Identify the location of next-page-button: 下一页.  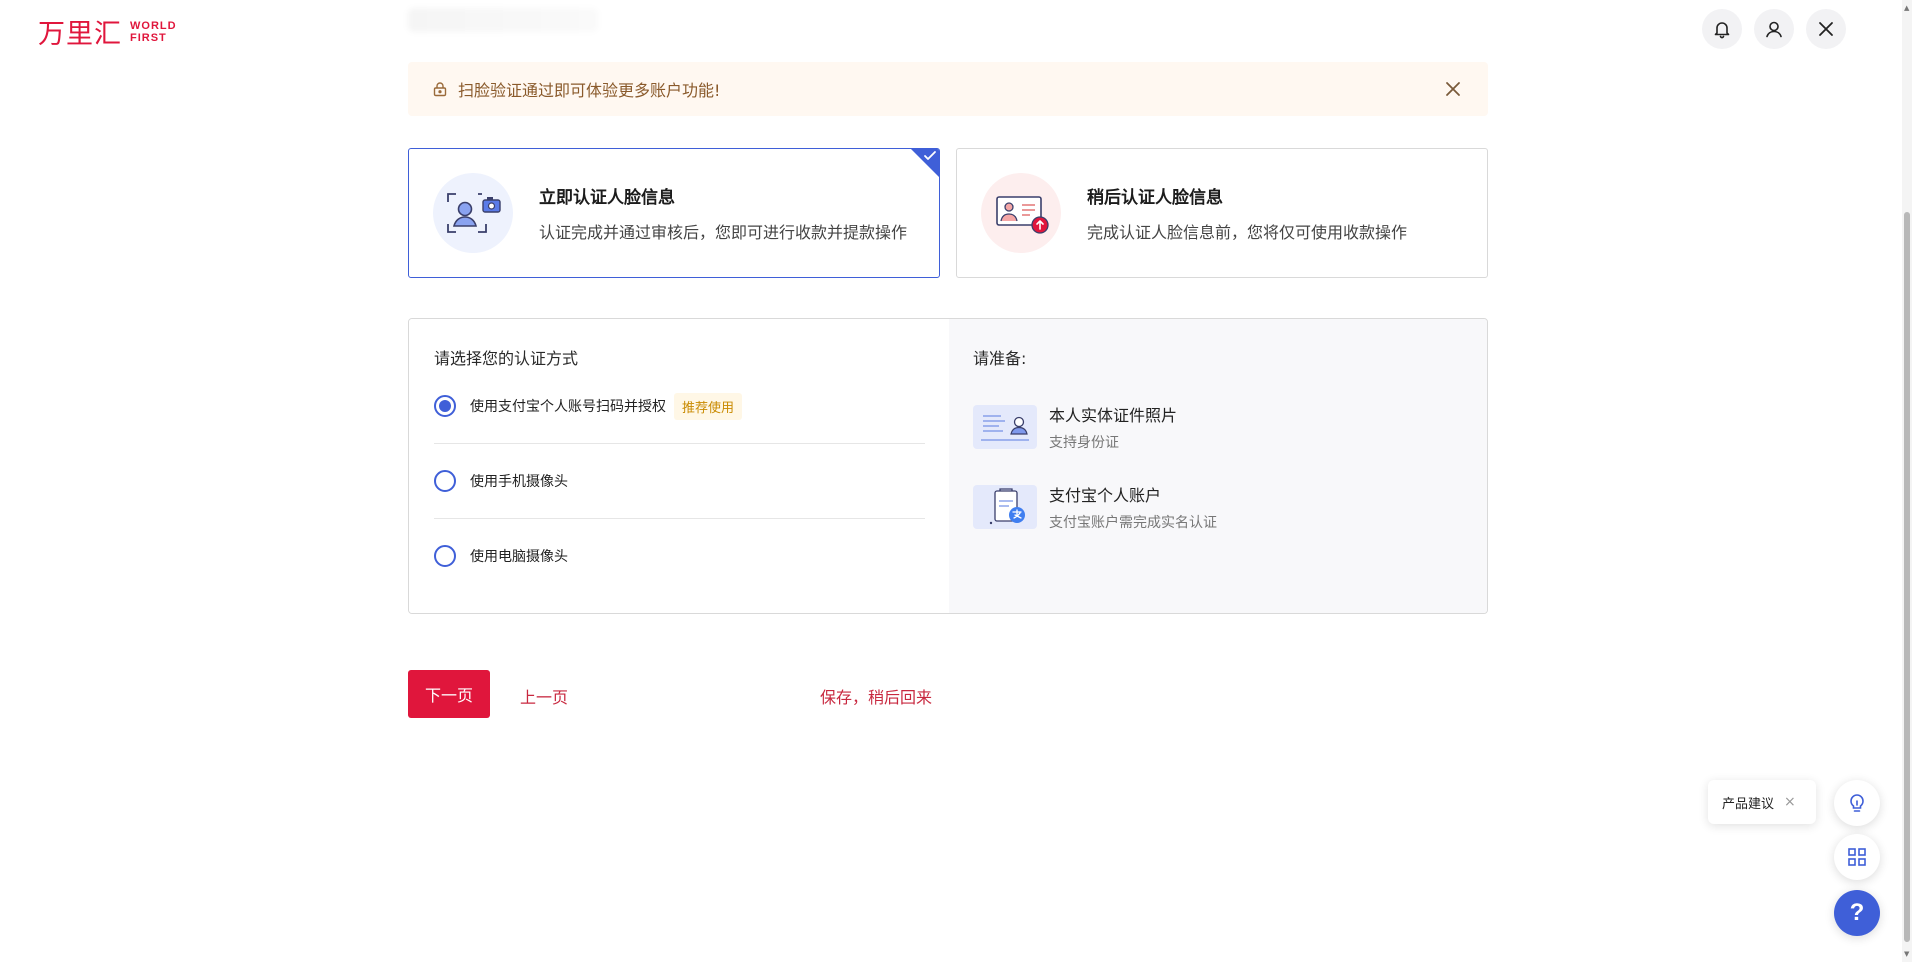
(449, 694).